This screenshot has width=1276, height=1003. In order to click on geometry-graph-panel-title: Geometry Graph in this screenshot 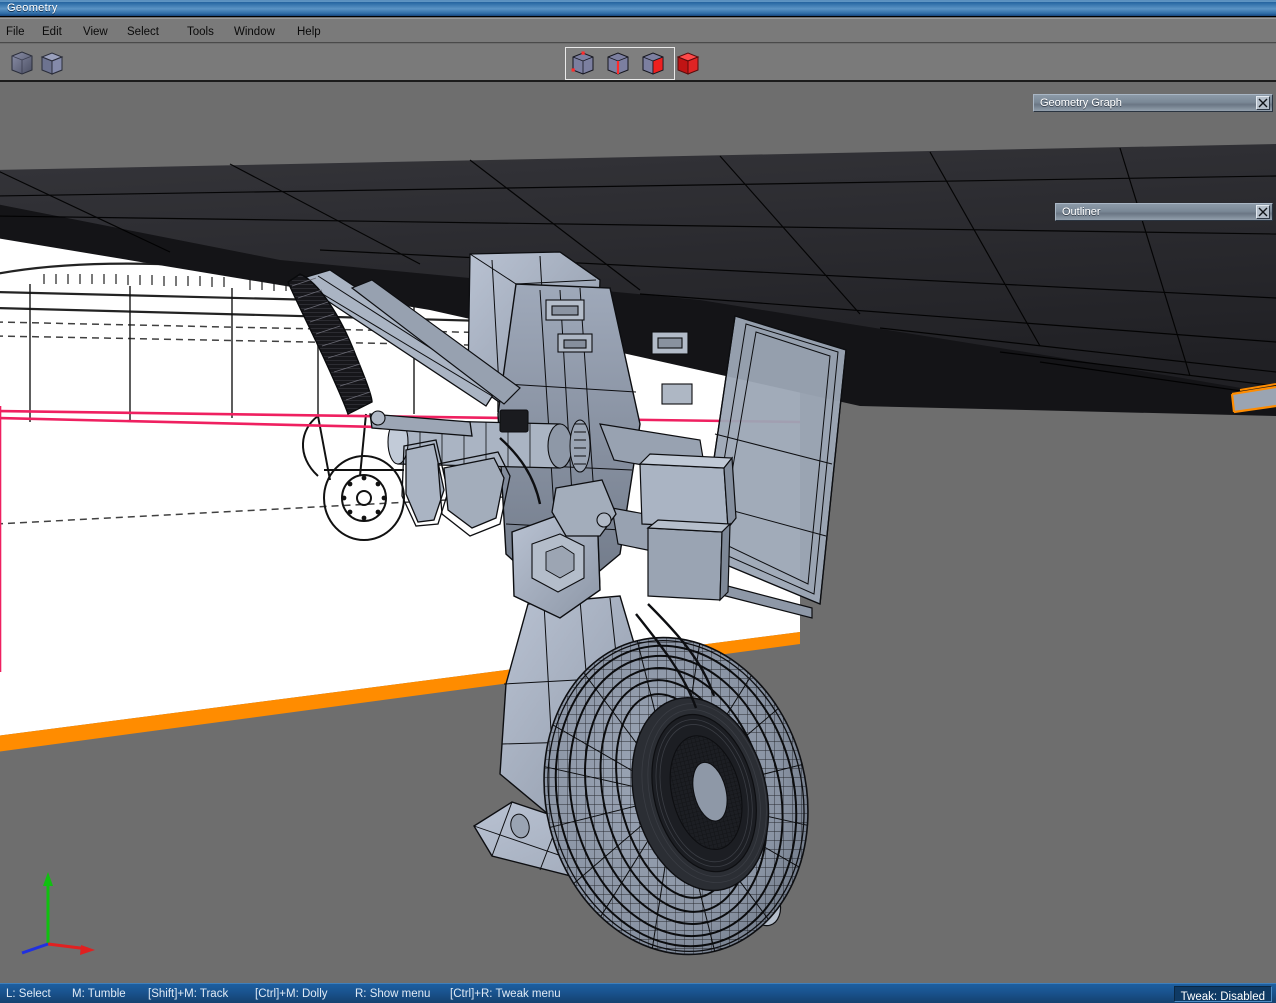, I will do `click(1081, 103)`.